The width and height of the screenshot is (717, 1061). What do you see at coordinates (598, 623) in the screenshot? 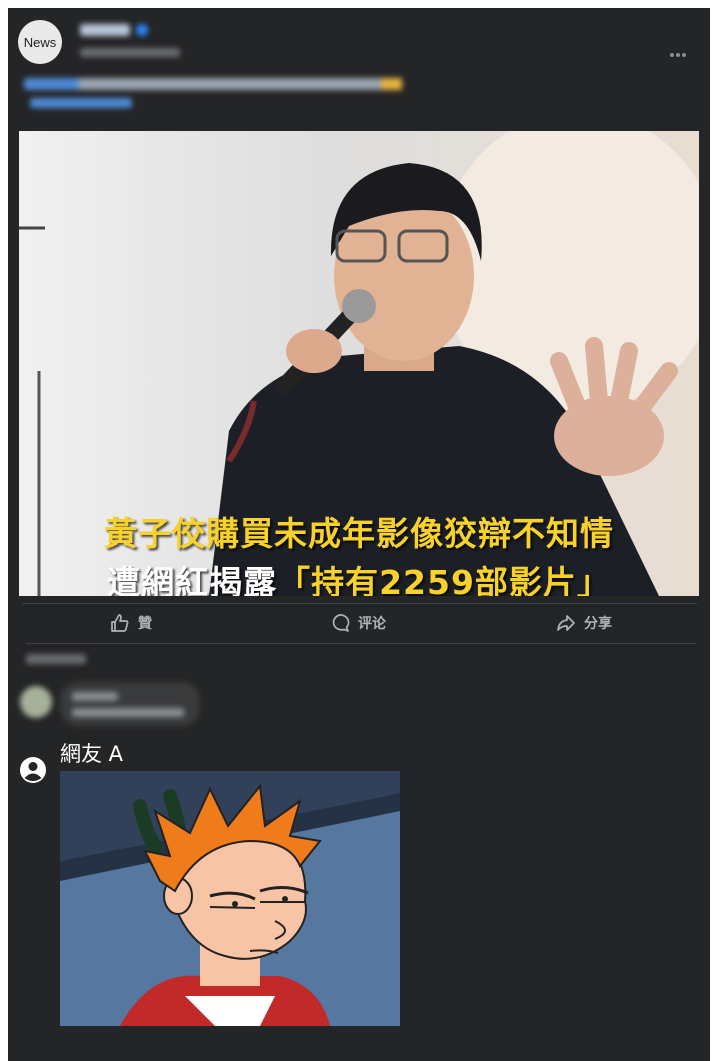
I see `share-button-label: 分享` at bounding box center [598, 623].